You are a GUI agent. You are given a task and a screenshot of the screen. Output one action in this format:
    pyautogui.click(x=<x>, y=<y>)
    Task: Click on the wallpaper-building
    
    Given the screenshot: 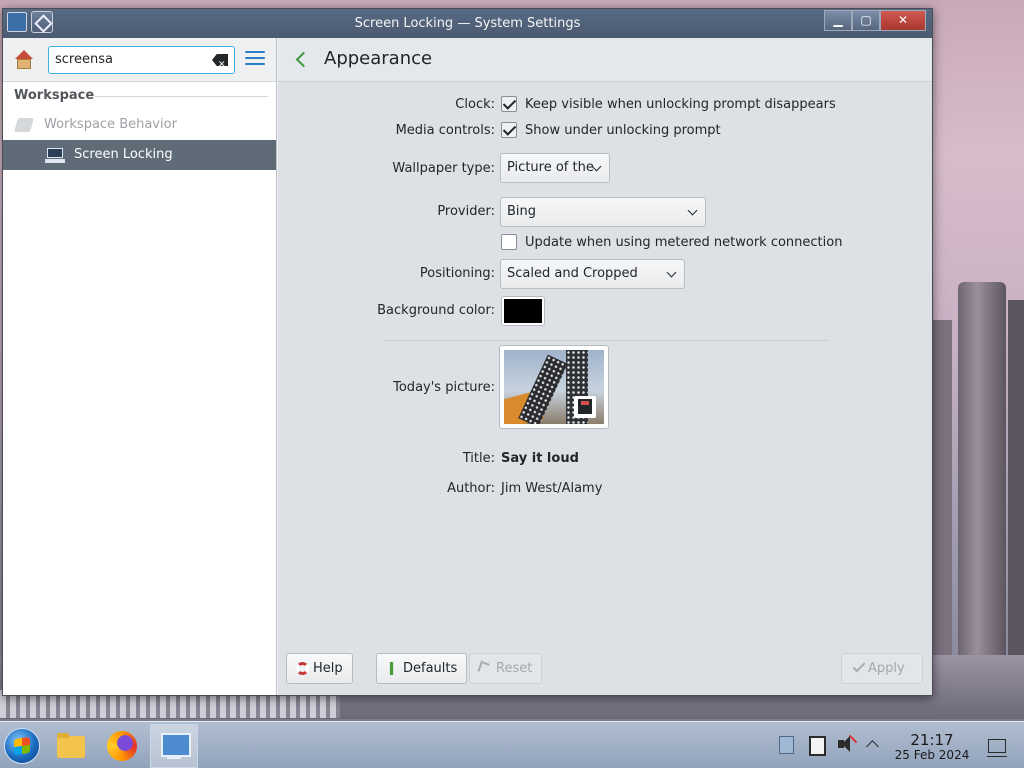 What is the action you would take?
    pyautogui.click(x=1016, y=480)
    